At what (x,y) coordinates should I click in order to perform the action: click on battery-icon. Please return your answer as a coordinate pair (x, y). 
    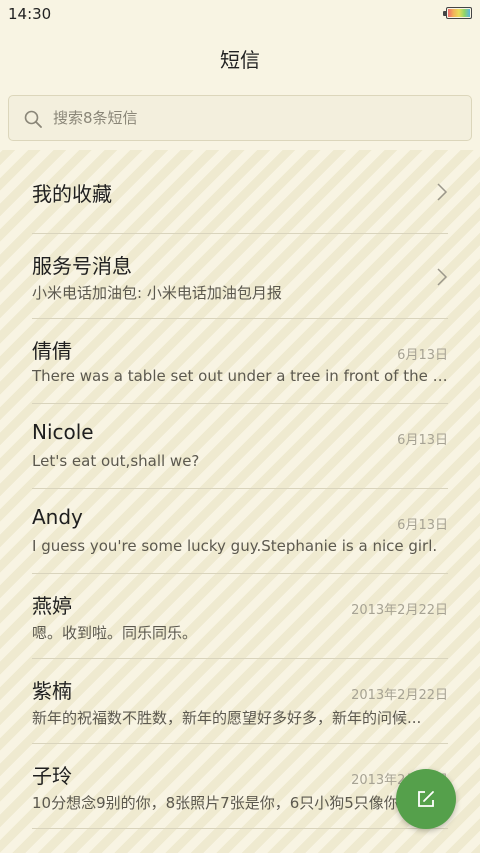
    Looking at the image, I should click on (457, 13).